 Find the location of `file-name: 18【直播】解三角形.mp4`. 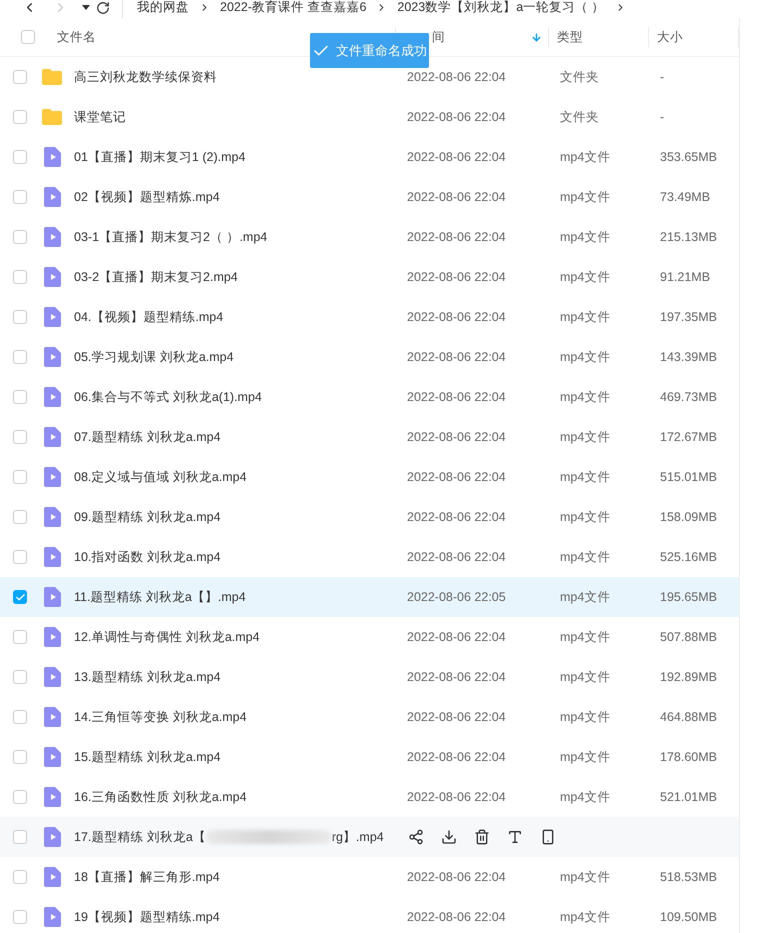

file-name: 18【直播】解三角形.mp4 is located at coordinates (147, 877).